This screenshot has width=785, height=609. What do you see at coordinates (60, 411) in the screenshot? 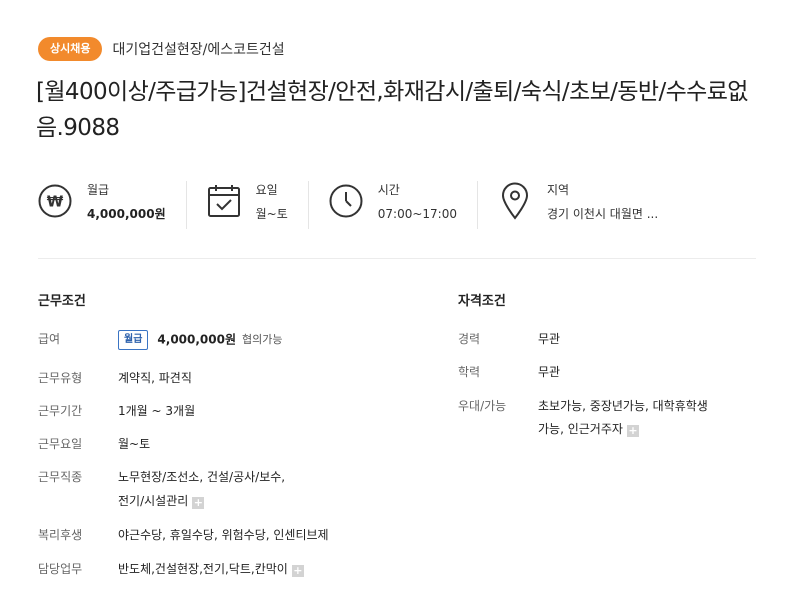
I see `condition-label: 근무기간` at bounding box center [60, 411].